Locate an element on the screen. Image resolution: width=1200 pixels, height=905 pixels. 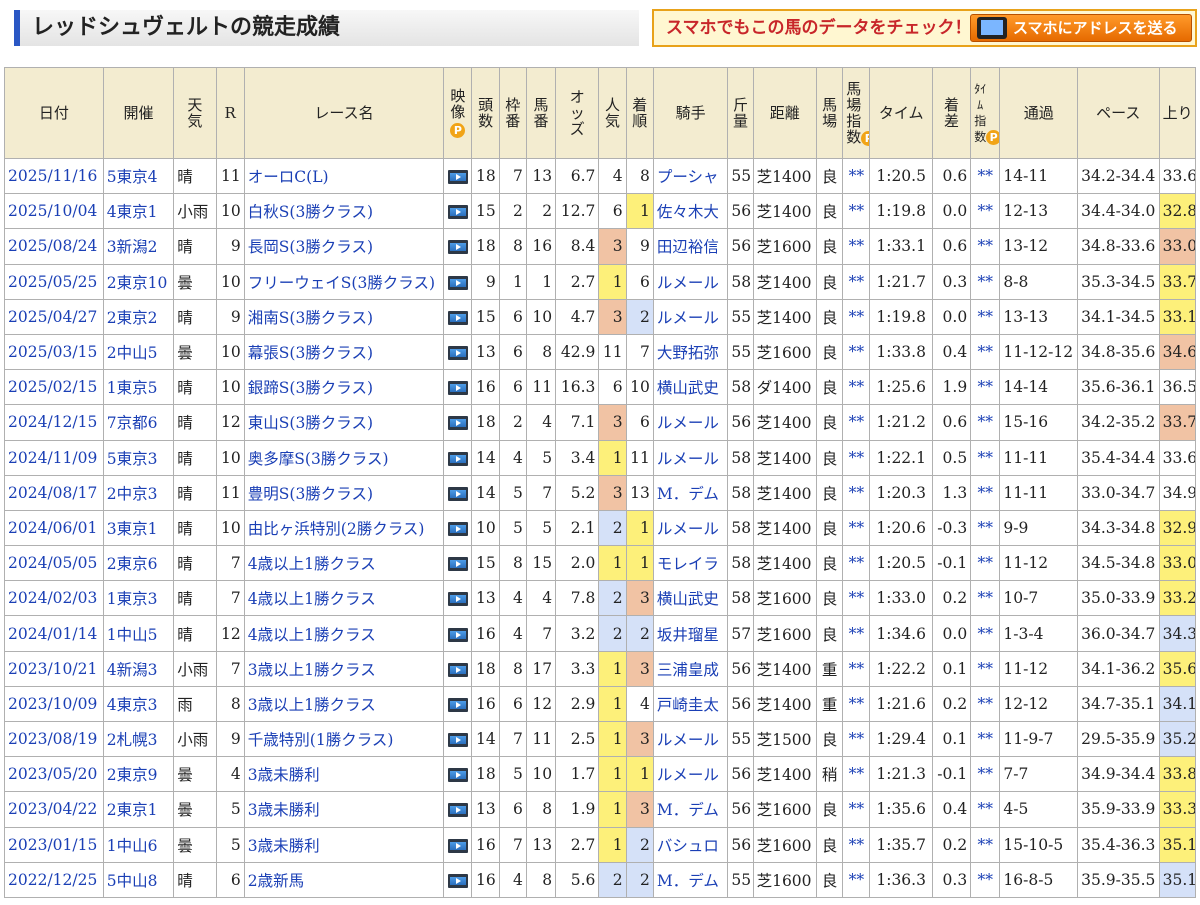
race-date-link: 2023/01/15 is located at coordinates (54, 844).